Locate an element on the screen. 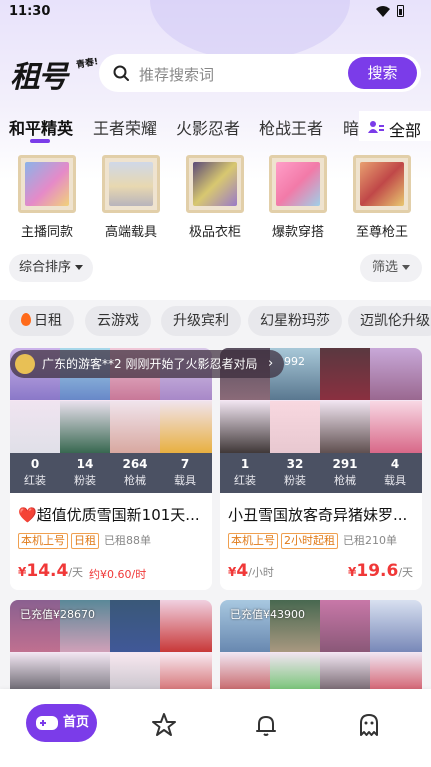 This screenshot has width=431, height=767. category-outfits: 爆款穿搭 is located at coordinates (298, 197).